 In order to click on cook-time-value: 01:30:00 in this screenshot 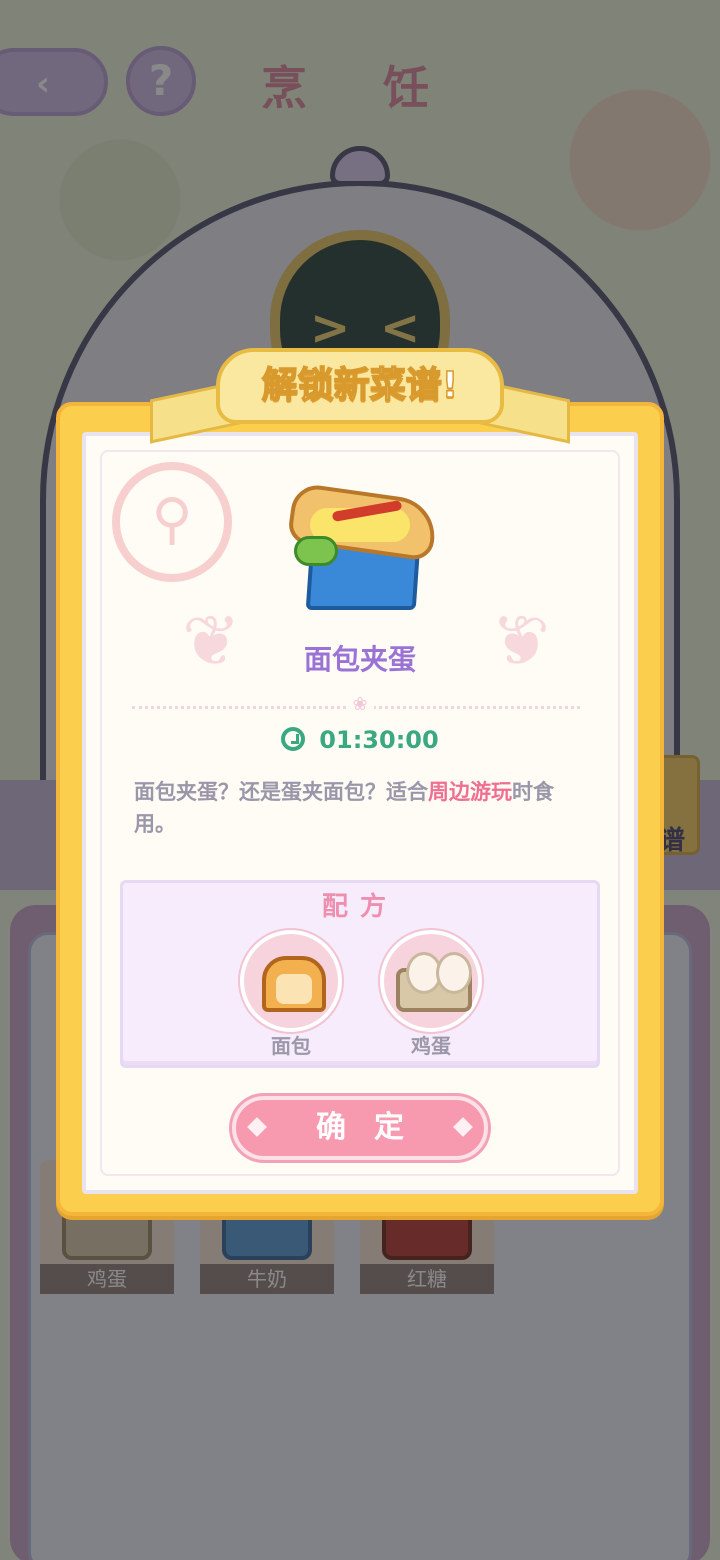, I will do `click(379, 740)`.